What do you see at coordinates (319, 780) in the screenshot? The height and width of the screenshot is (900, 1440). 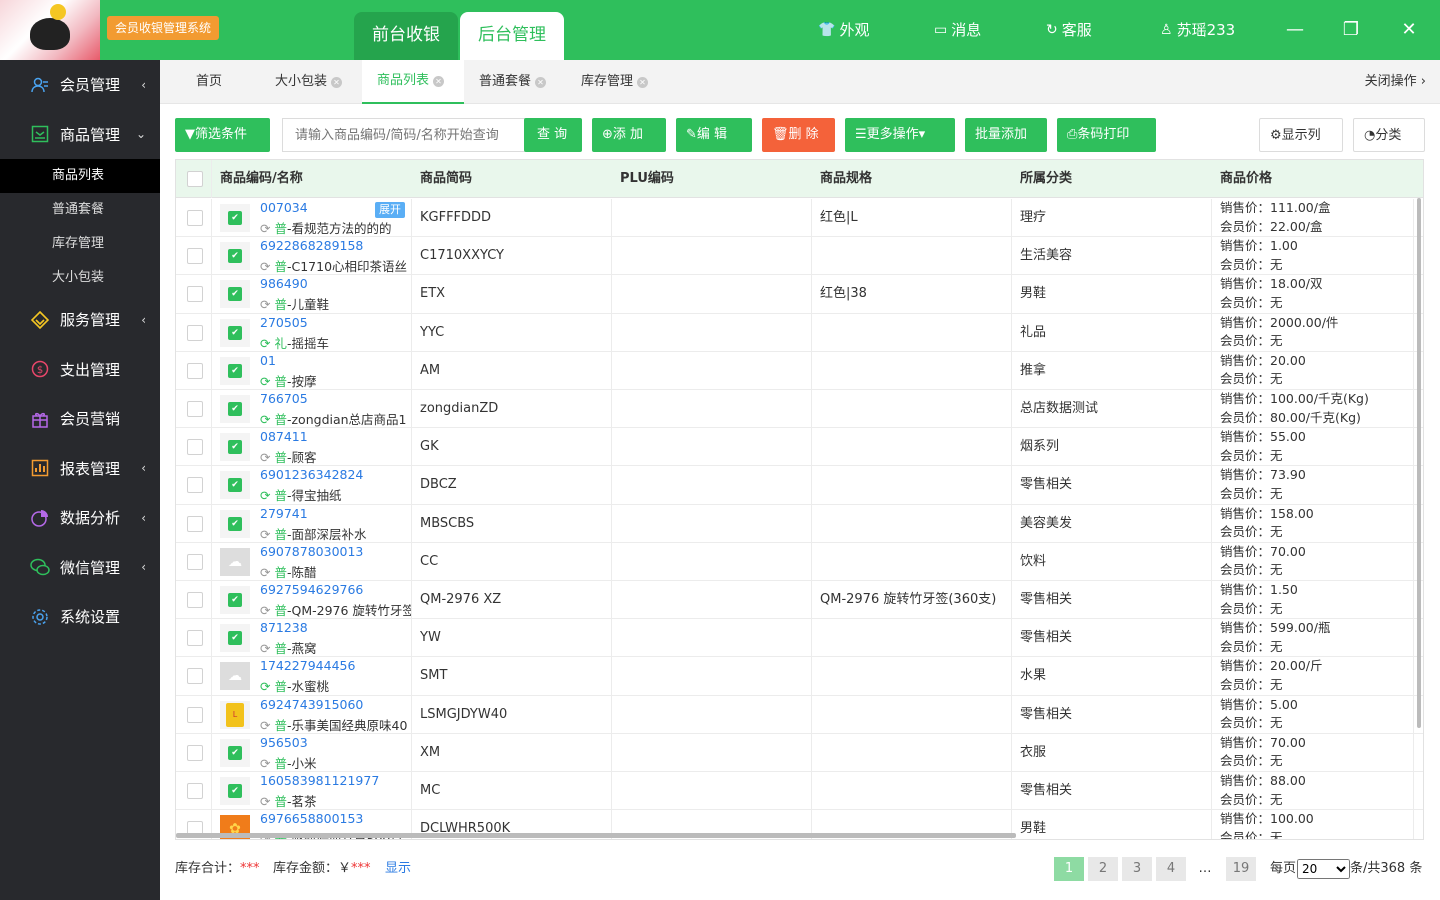 I see `product-code-link: 160583981121977` at bounding box center [319, 780].